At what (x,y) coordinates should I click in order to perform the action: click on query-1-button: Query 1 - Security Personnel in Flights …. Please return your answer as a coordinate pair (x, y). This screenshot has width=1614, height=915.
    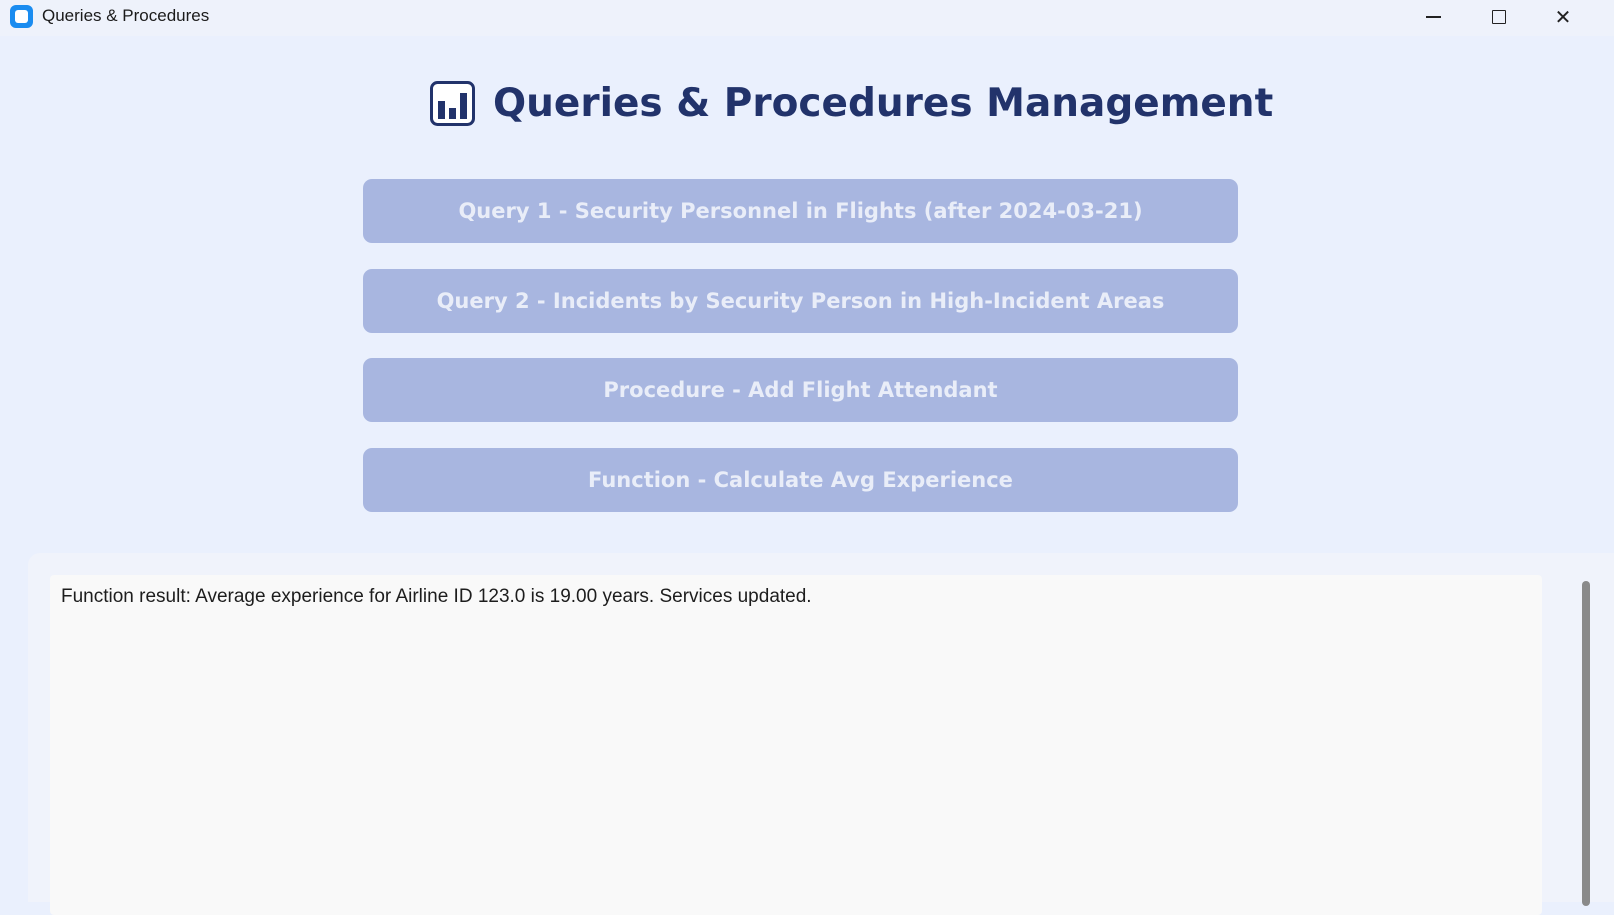
    Looking at the image, I should click on (800, 211).